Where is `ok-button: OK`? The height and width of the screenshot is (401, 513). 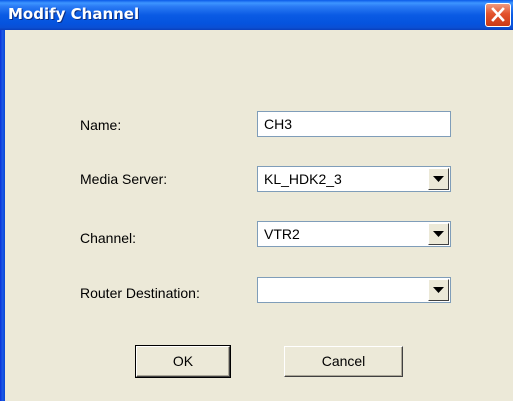 ok-button: OK is located at coordinates (183, 361).